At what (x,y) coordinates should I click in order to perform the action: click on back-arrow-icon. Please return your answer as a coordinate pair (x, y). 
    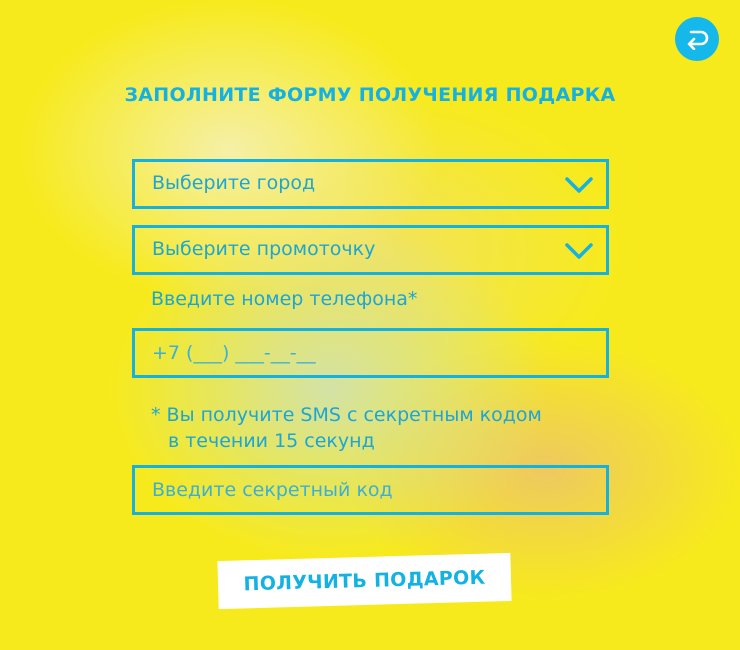
    Looking at the image, I should click on (698, 40).